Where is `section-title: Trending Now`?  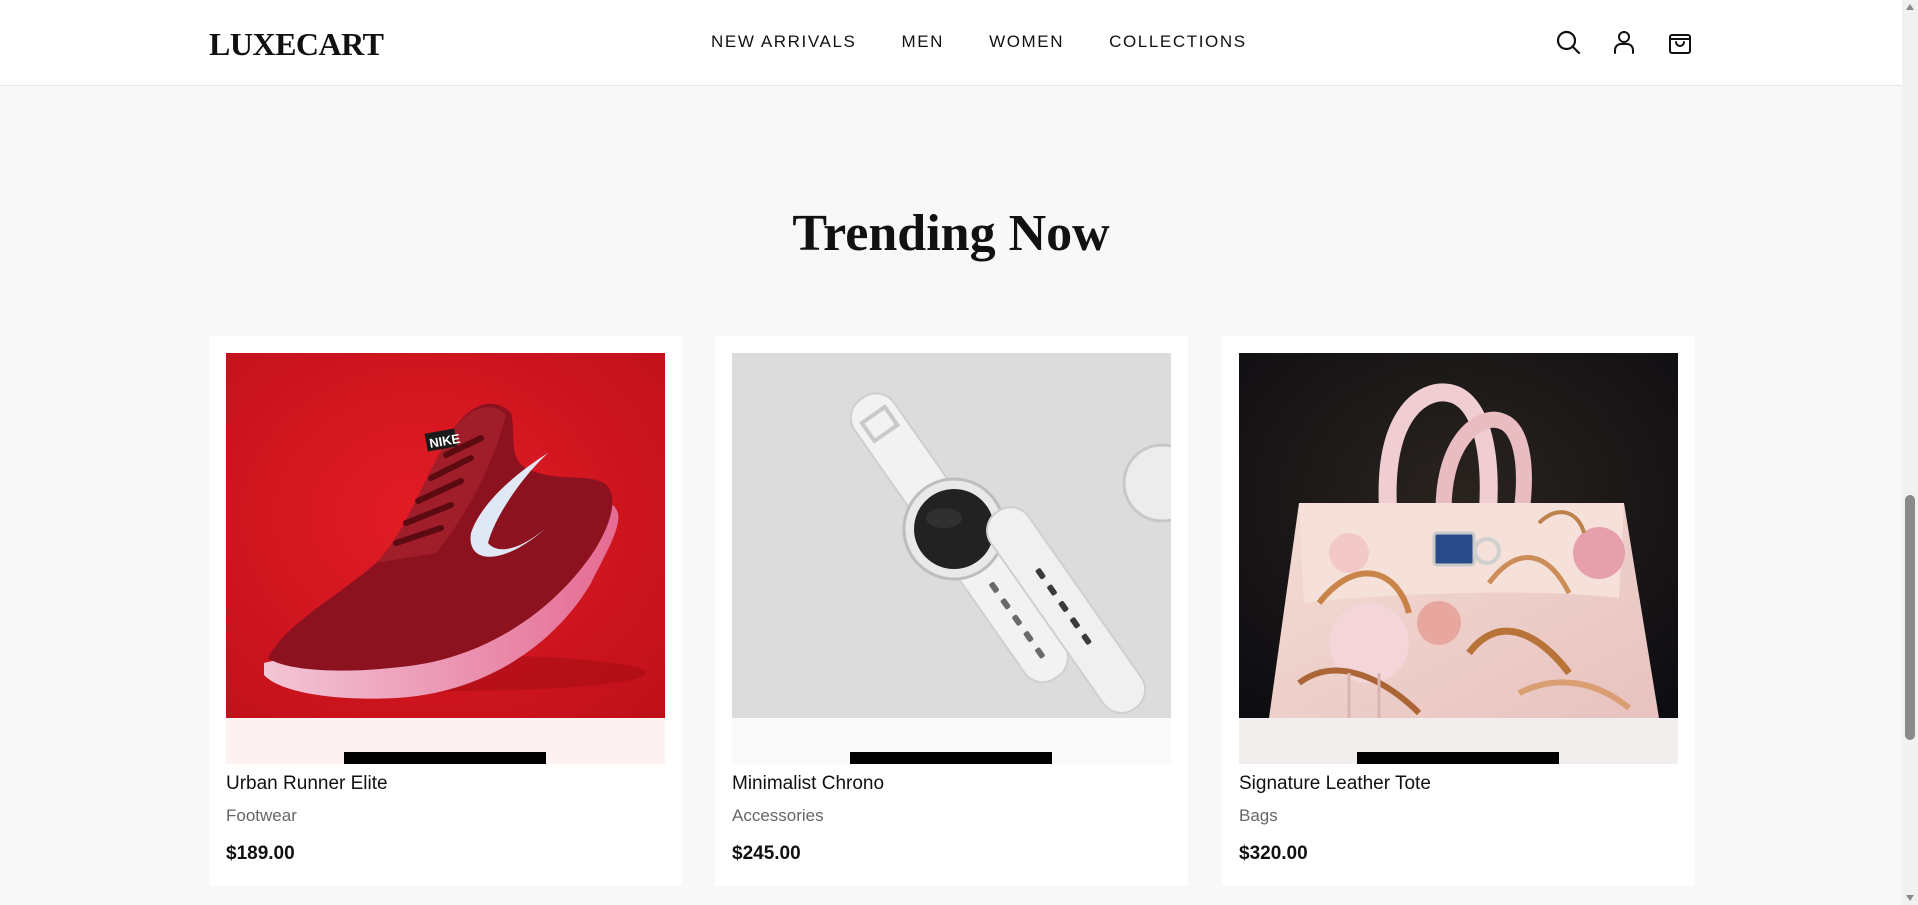
section-title: Trending Now is located at coordinates (951, 233).